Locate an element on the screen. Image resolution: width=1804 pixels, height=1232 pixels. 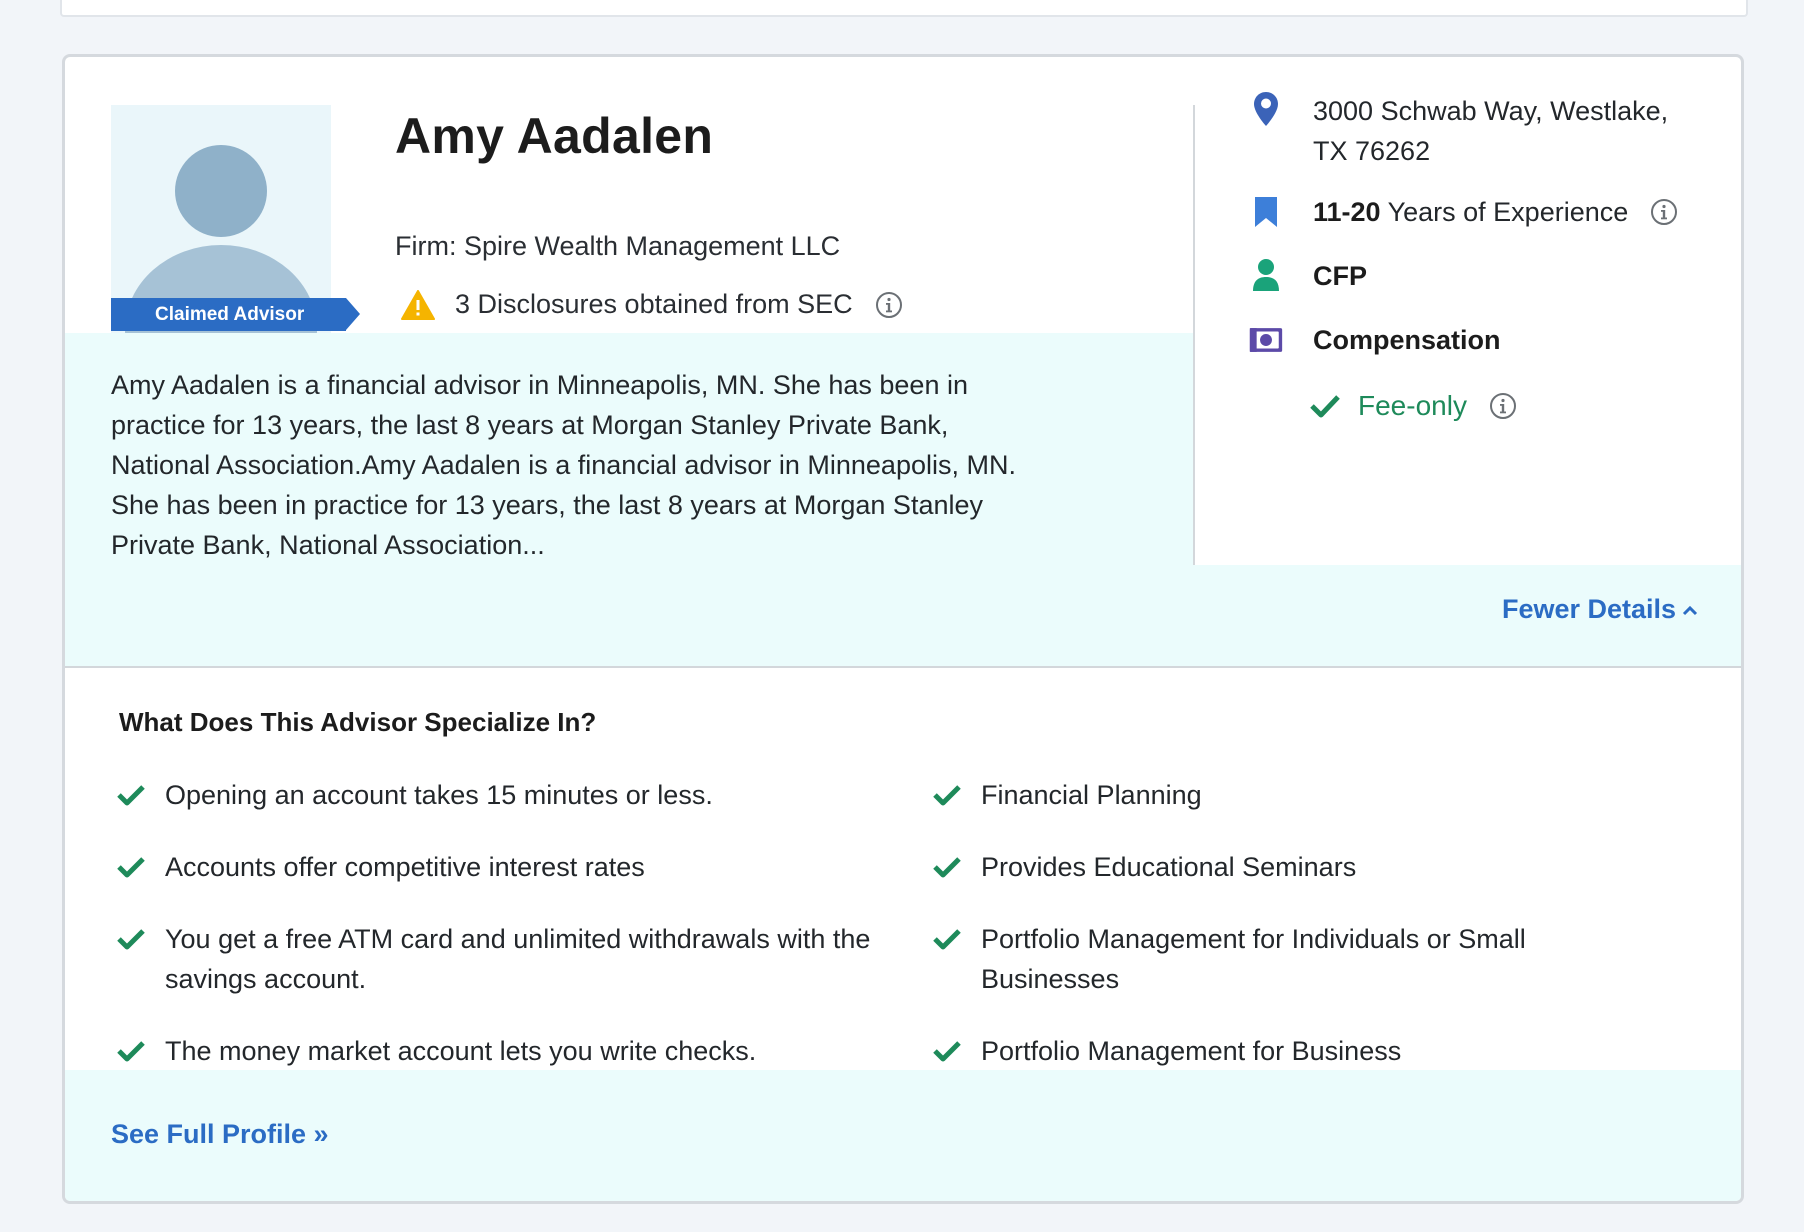
firm-name: Firm: Spire Wealth Management LLC is located at coordinates (618, 246).